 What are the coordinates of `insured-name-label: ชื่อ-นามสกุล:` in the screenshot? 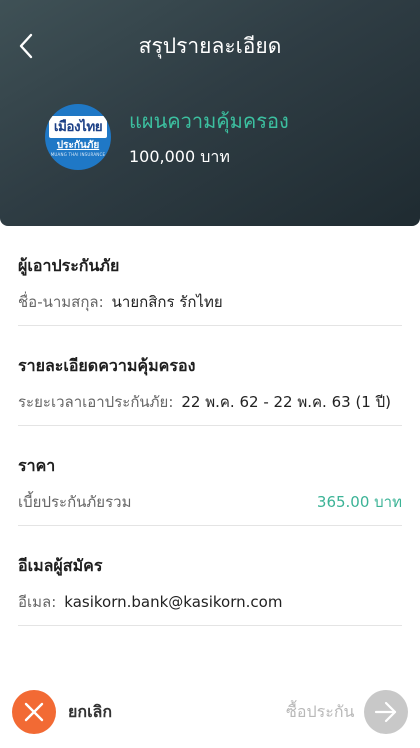 It's located at (61, 302).